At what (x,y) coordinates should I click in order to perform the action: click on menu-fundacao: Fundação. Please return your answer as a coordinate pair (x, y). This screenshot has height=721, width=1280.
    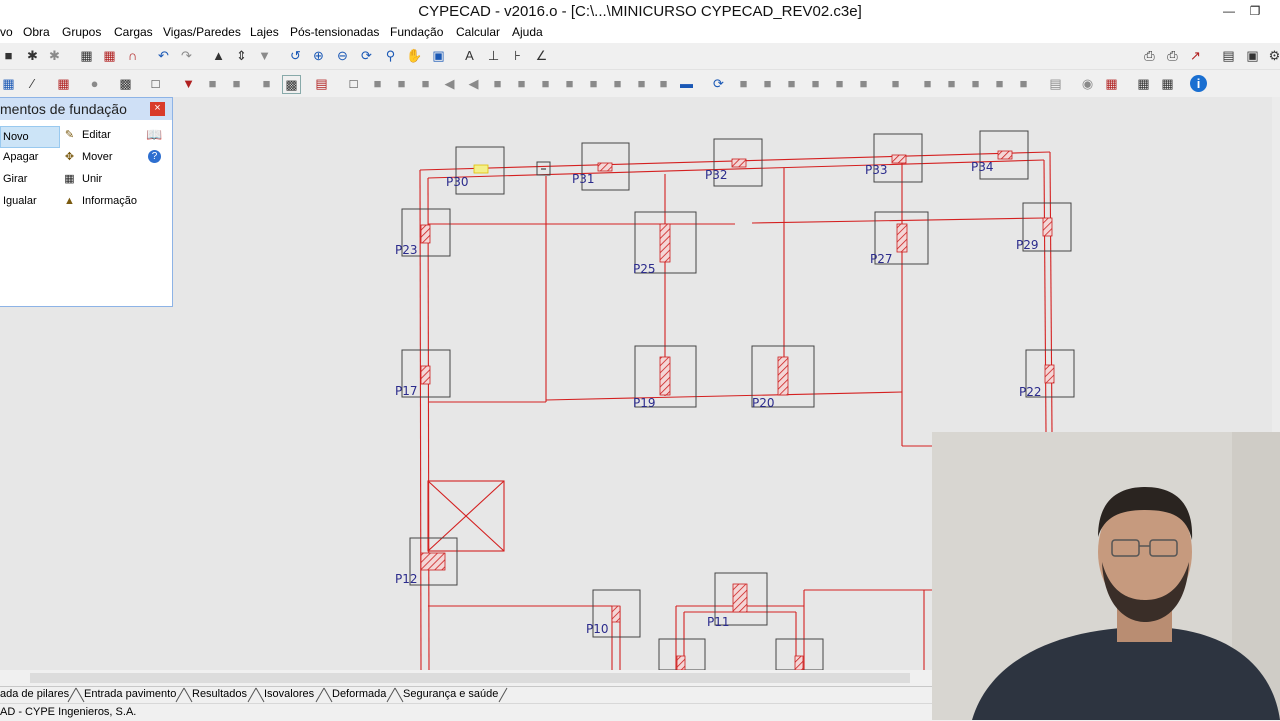
    Looking at the image, I should click on (416, 32).